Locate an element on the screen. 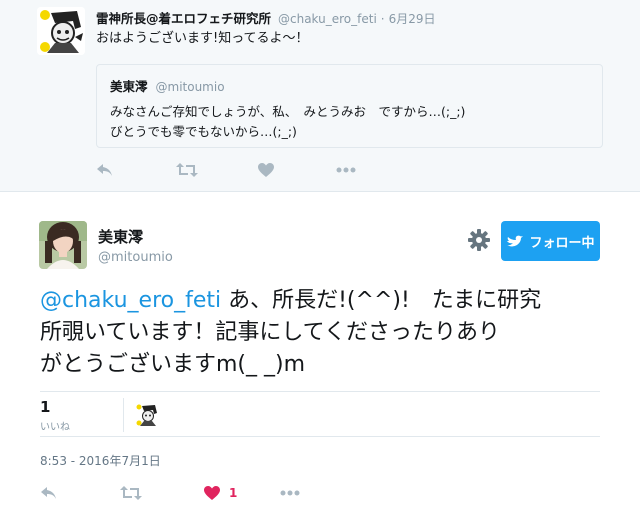 The image size is (640, 532). parent-author-handle: @chaku_ero_feti is located at coordinates (327, 19).